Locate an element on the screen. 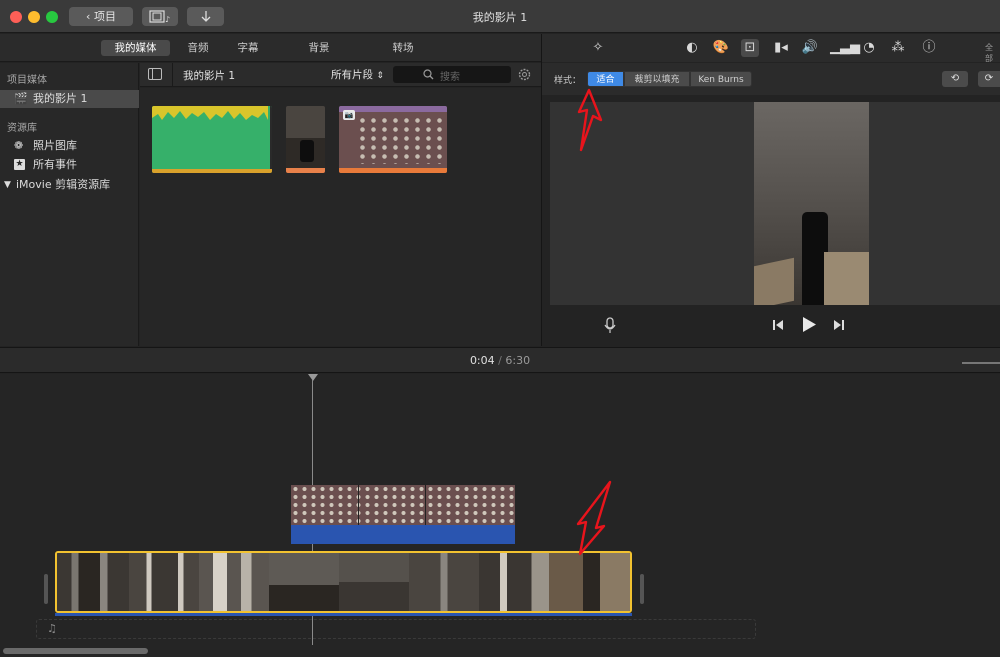  browser-title: 我的影片 1 is located at coordinates (209, 76).